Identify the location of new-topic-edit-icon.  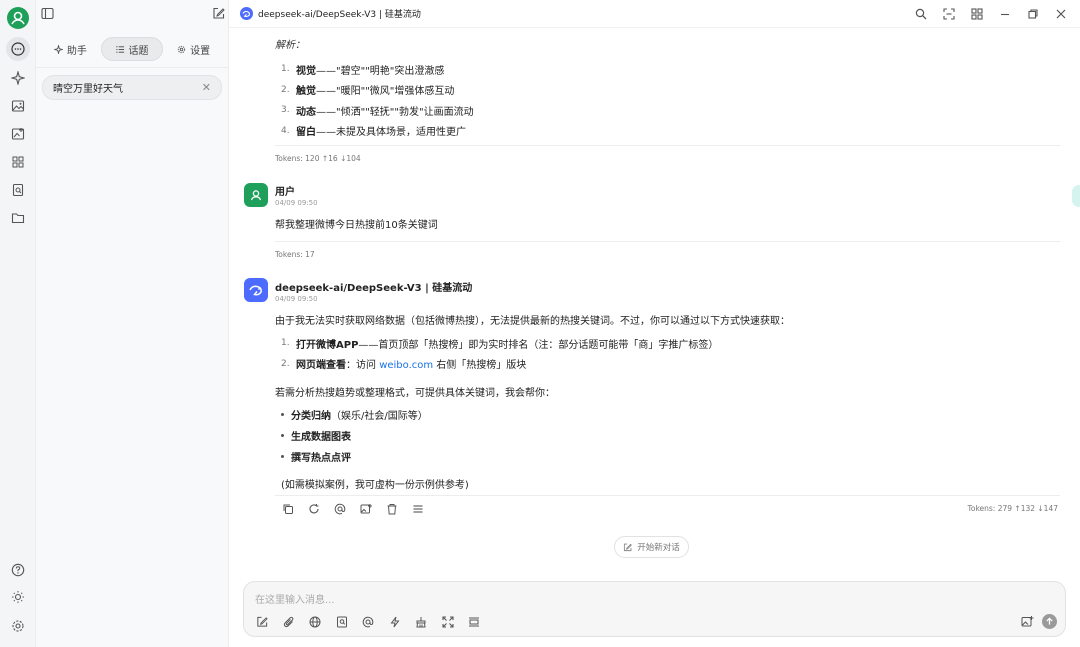
(218, 13).